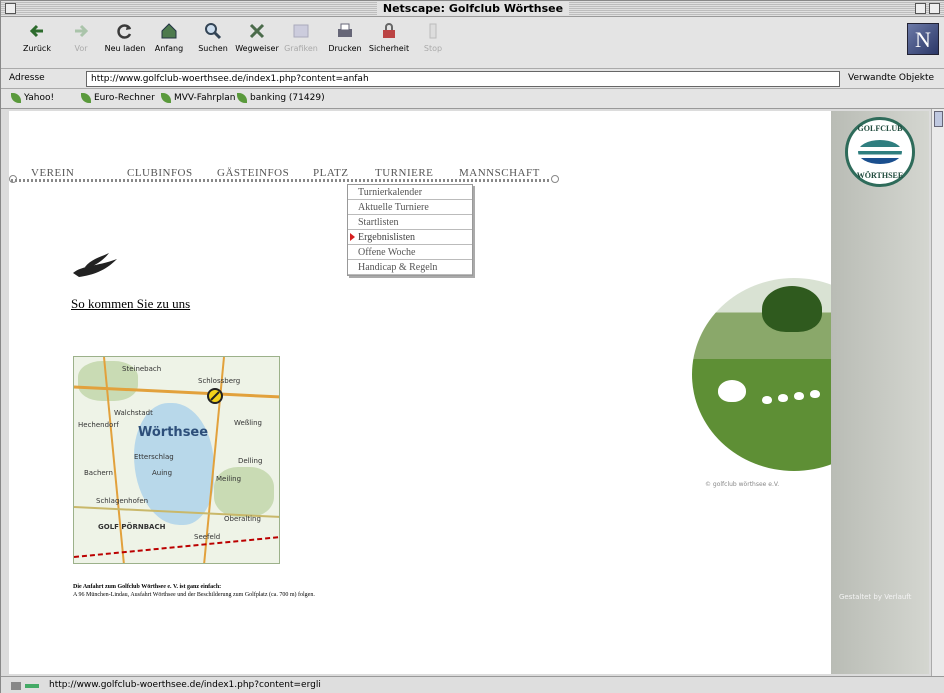  Describe the element at coordinates (281, 98) in the screenshot. I see `bookmark-banking: banking (71429)` at that location.